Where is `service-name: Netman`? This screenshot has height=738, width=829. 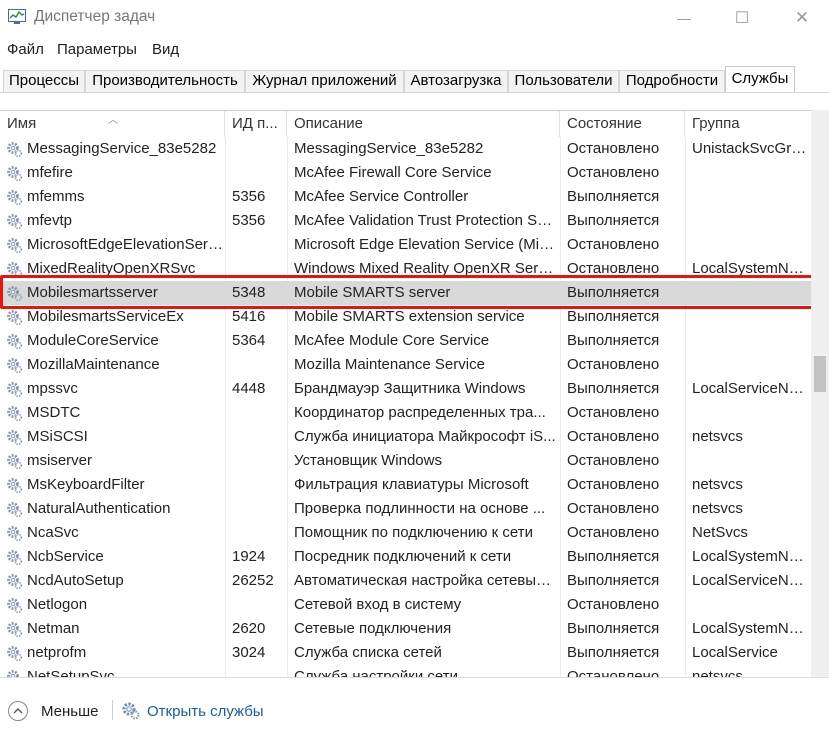 service-name: Netman is located at coordinates (53, 628).